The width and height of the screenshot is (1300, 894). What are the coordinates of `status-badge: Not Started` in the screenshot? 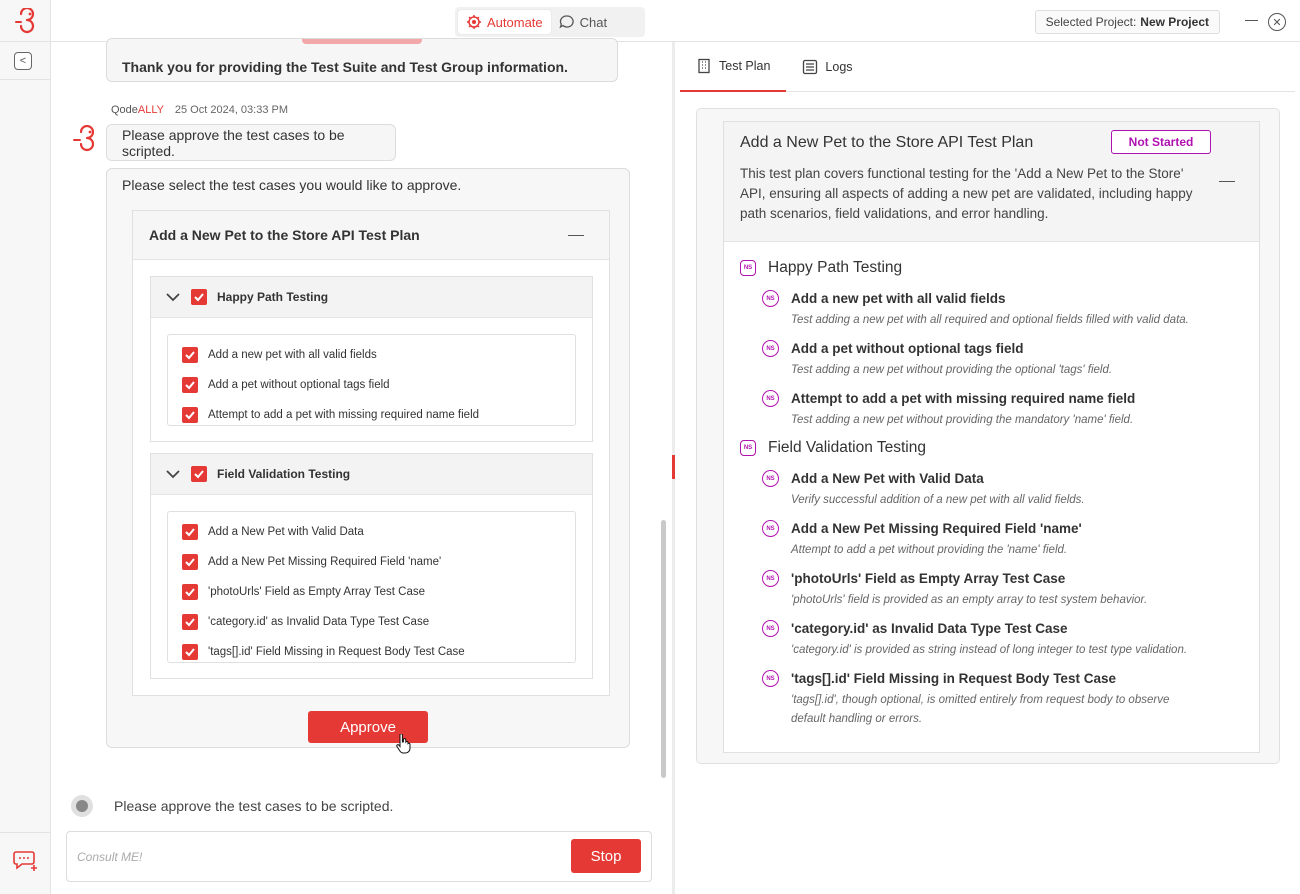 It's located at (1161, 142).